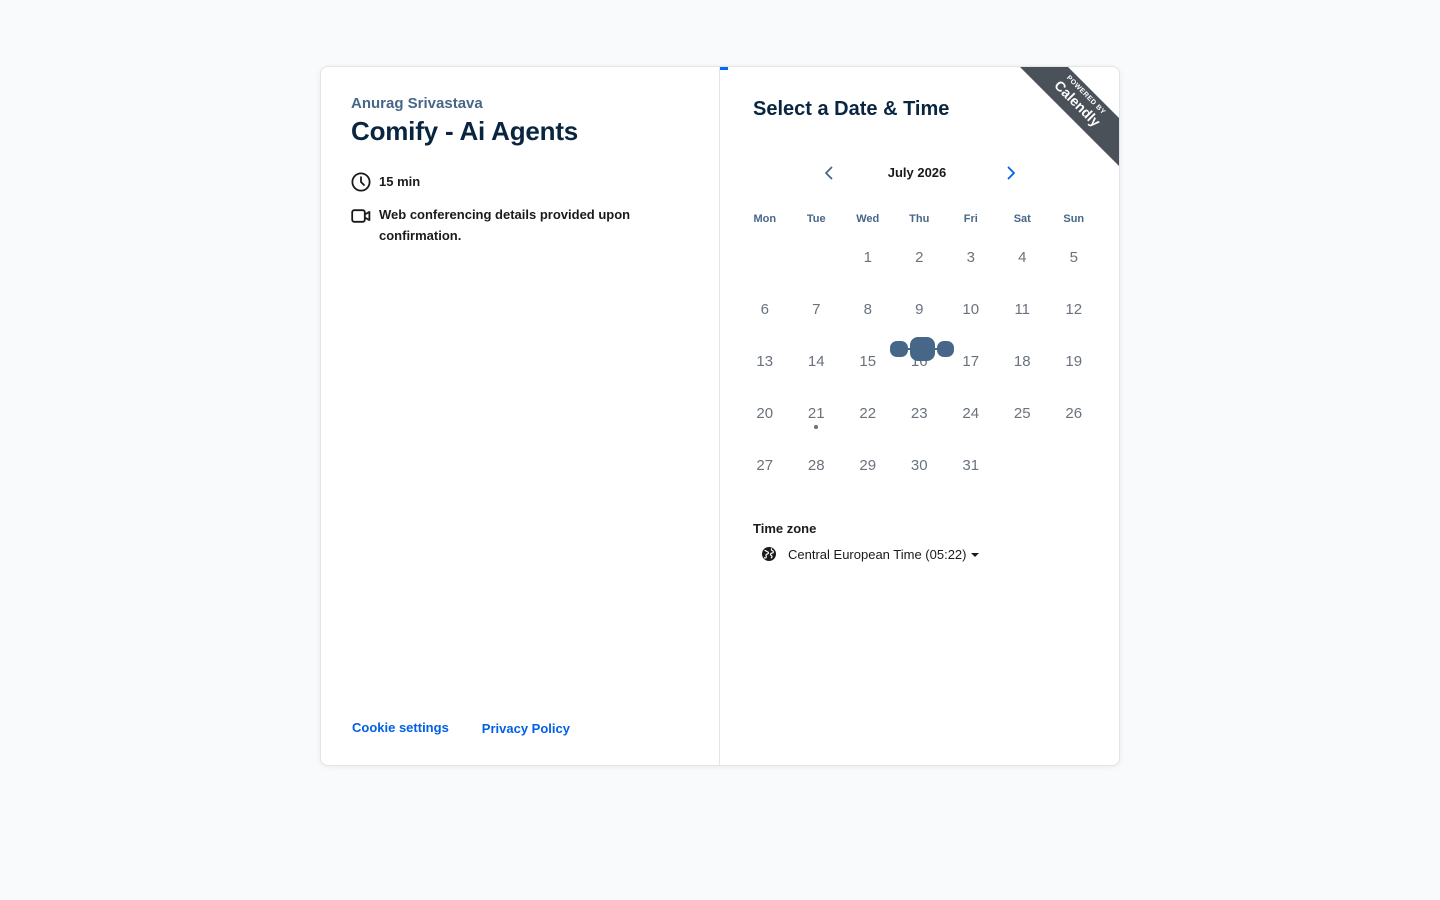 The height and width of the screenshot is (900, 1440). Describe the element at coordinates (970, 219) in the screenshot. I see `weekday-label: Fri` at that location.